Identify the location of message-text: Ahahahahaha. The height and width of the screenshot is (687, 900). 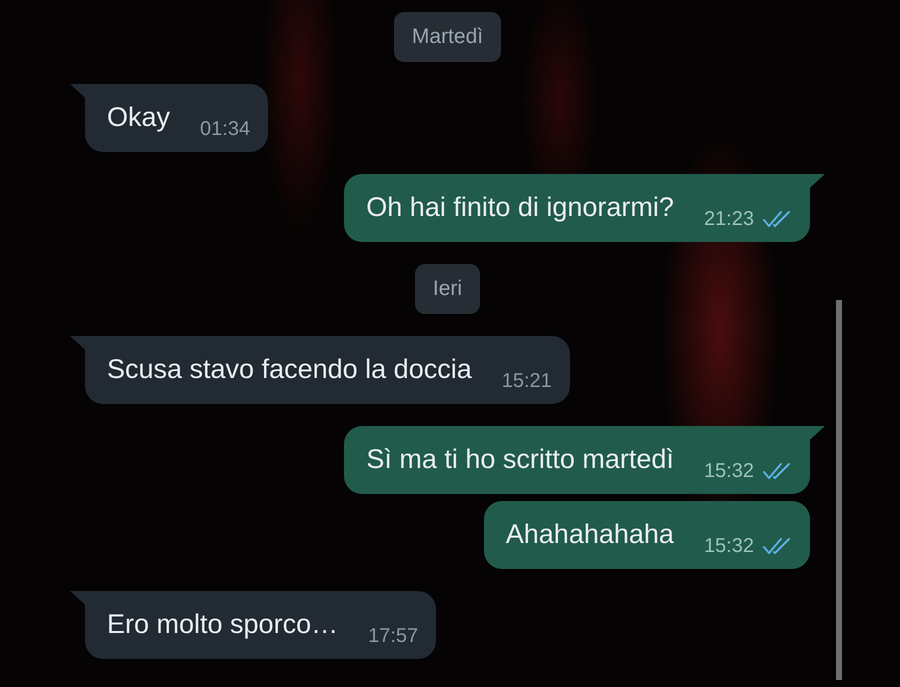
(590, 534).